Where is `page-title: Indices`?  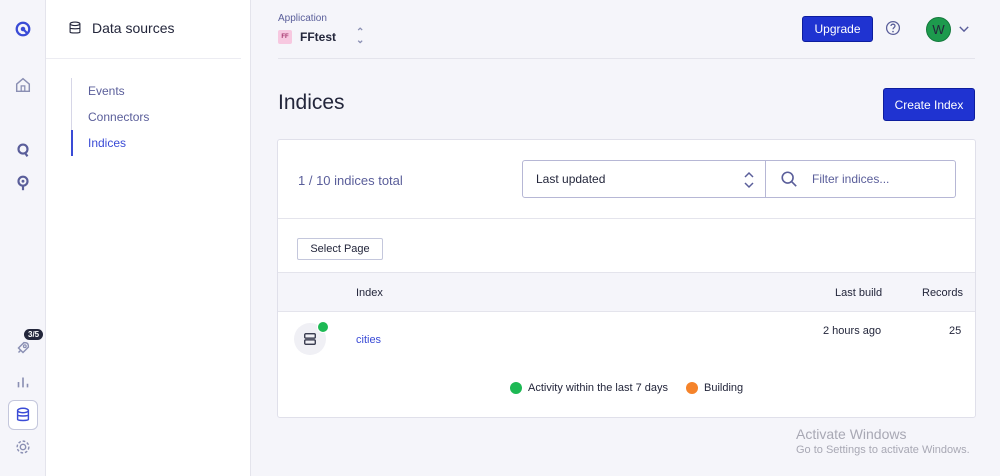
page-title: Indices is located at coordinates (311, 102).